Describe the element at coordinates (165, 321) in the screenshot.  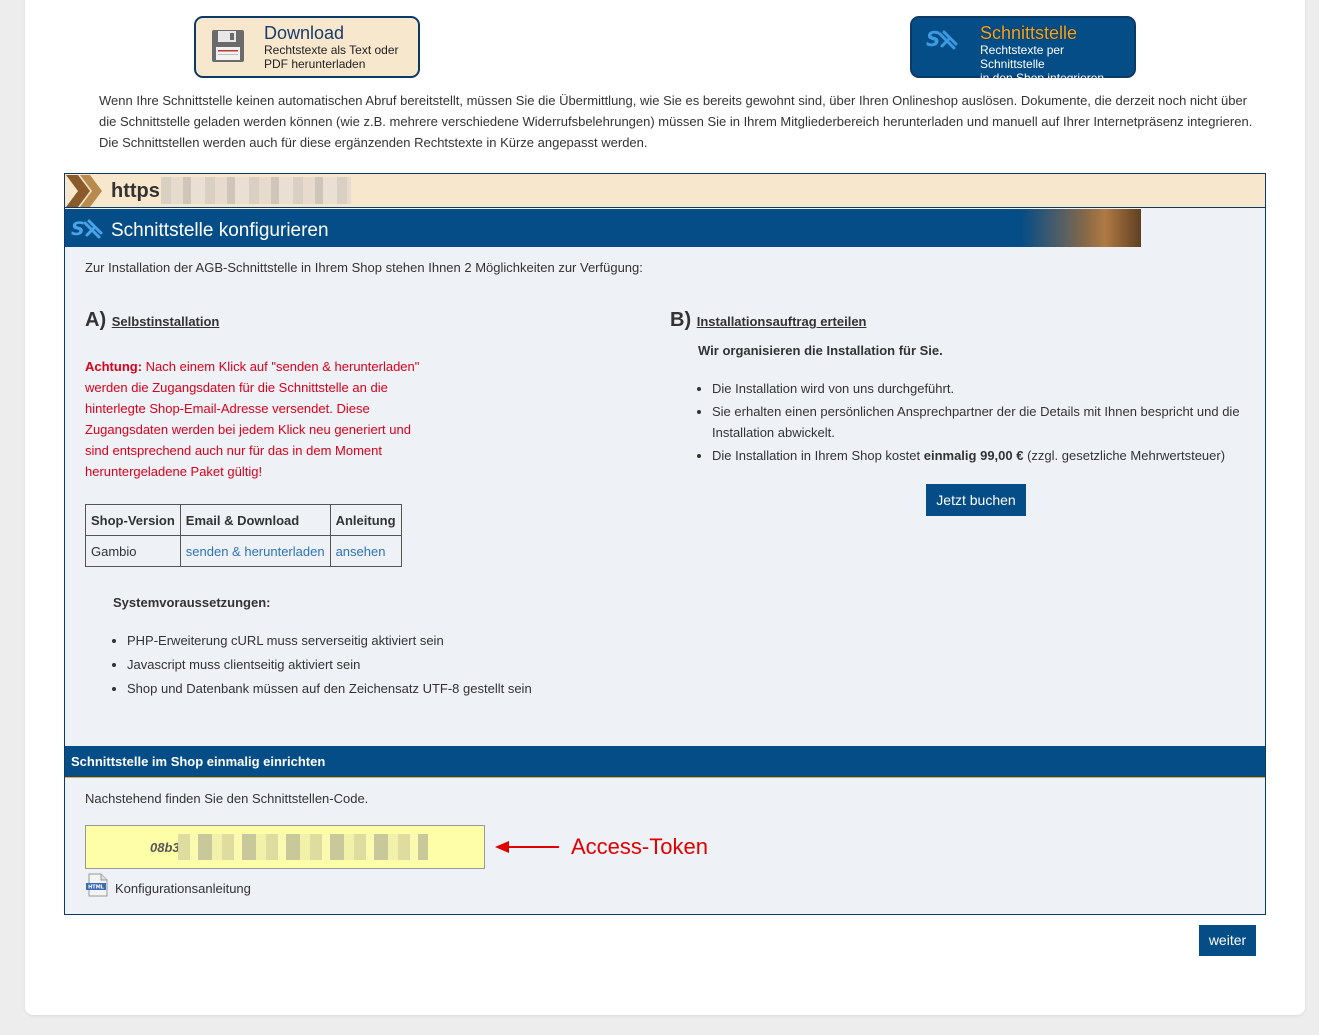
I see `section-a-title: Selbstinstallation` at that location.